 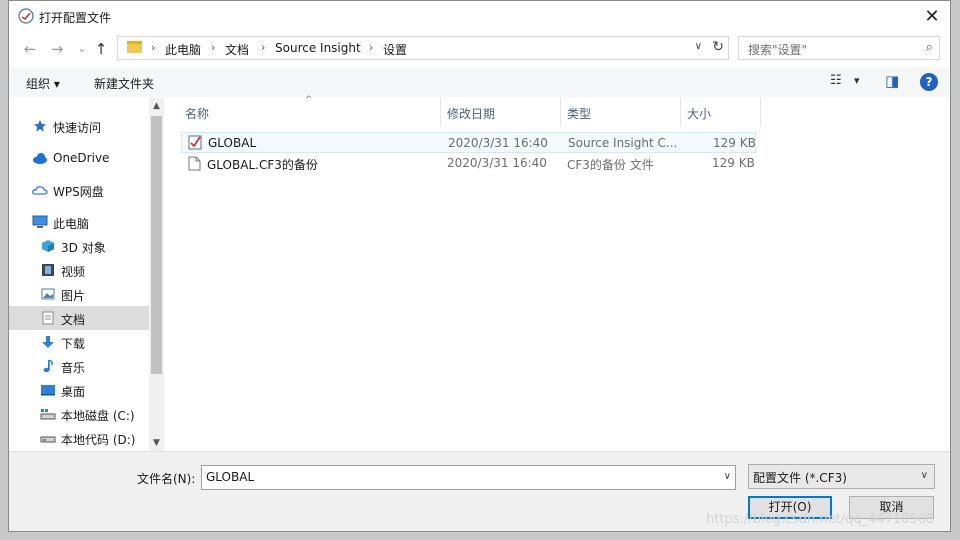 What do you see at coordinates (48, 270) in the screenshot?
I see `film-icon` at bounding box center [48, 270].